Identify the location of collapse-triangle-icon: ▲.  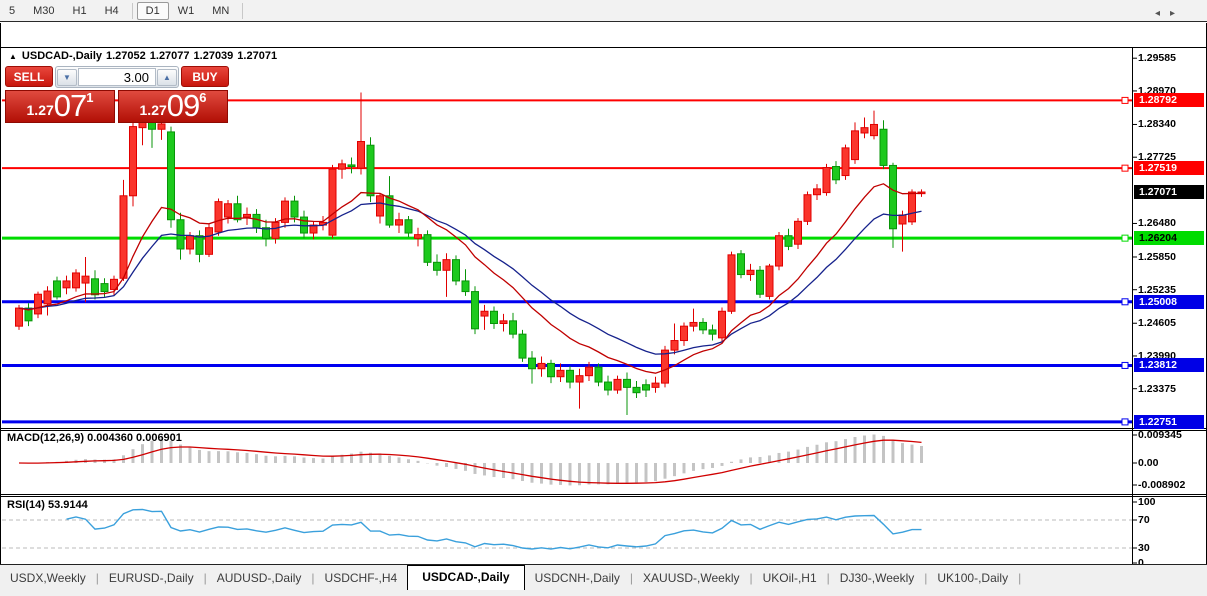
(13, 56).